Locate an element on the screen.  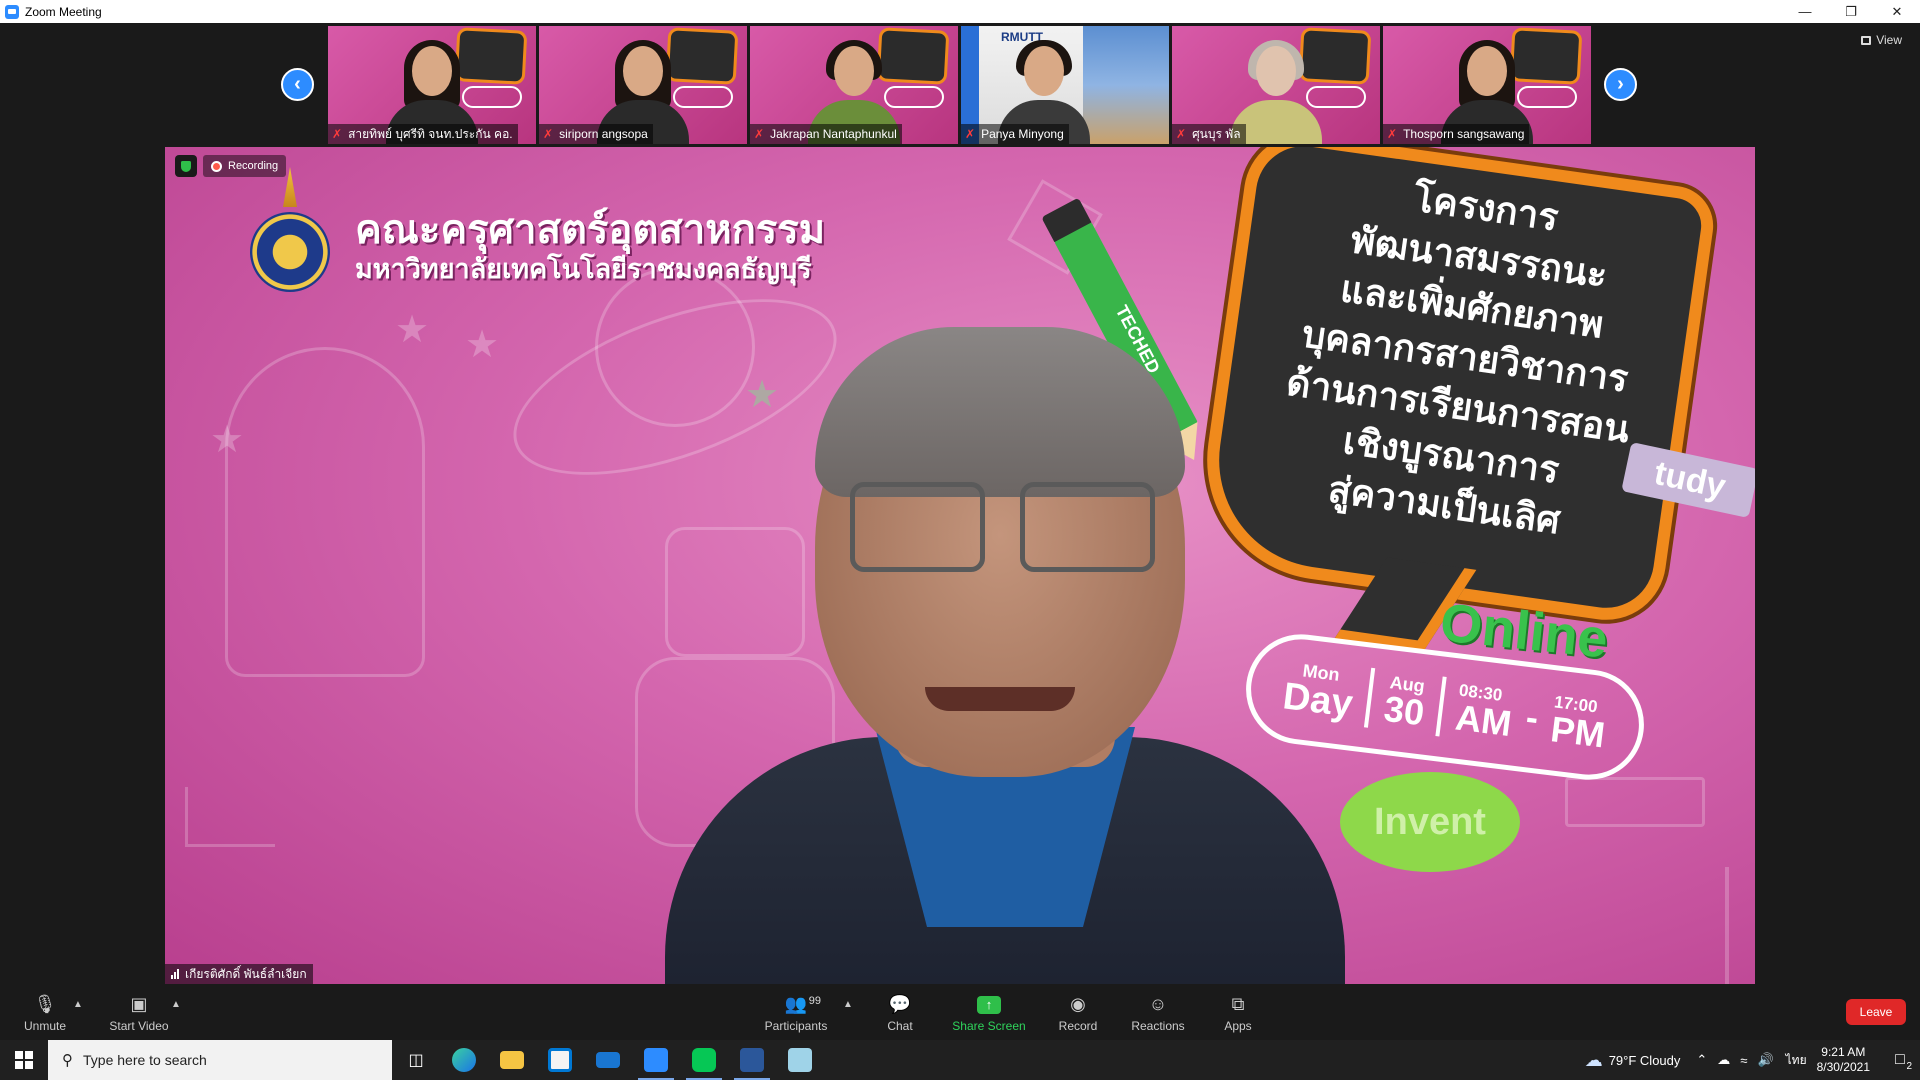
store-app is located at coordinates (560, 1060).